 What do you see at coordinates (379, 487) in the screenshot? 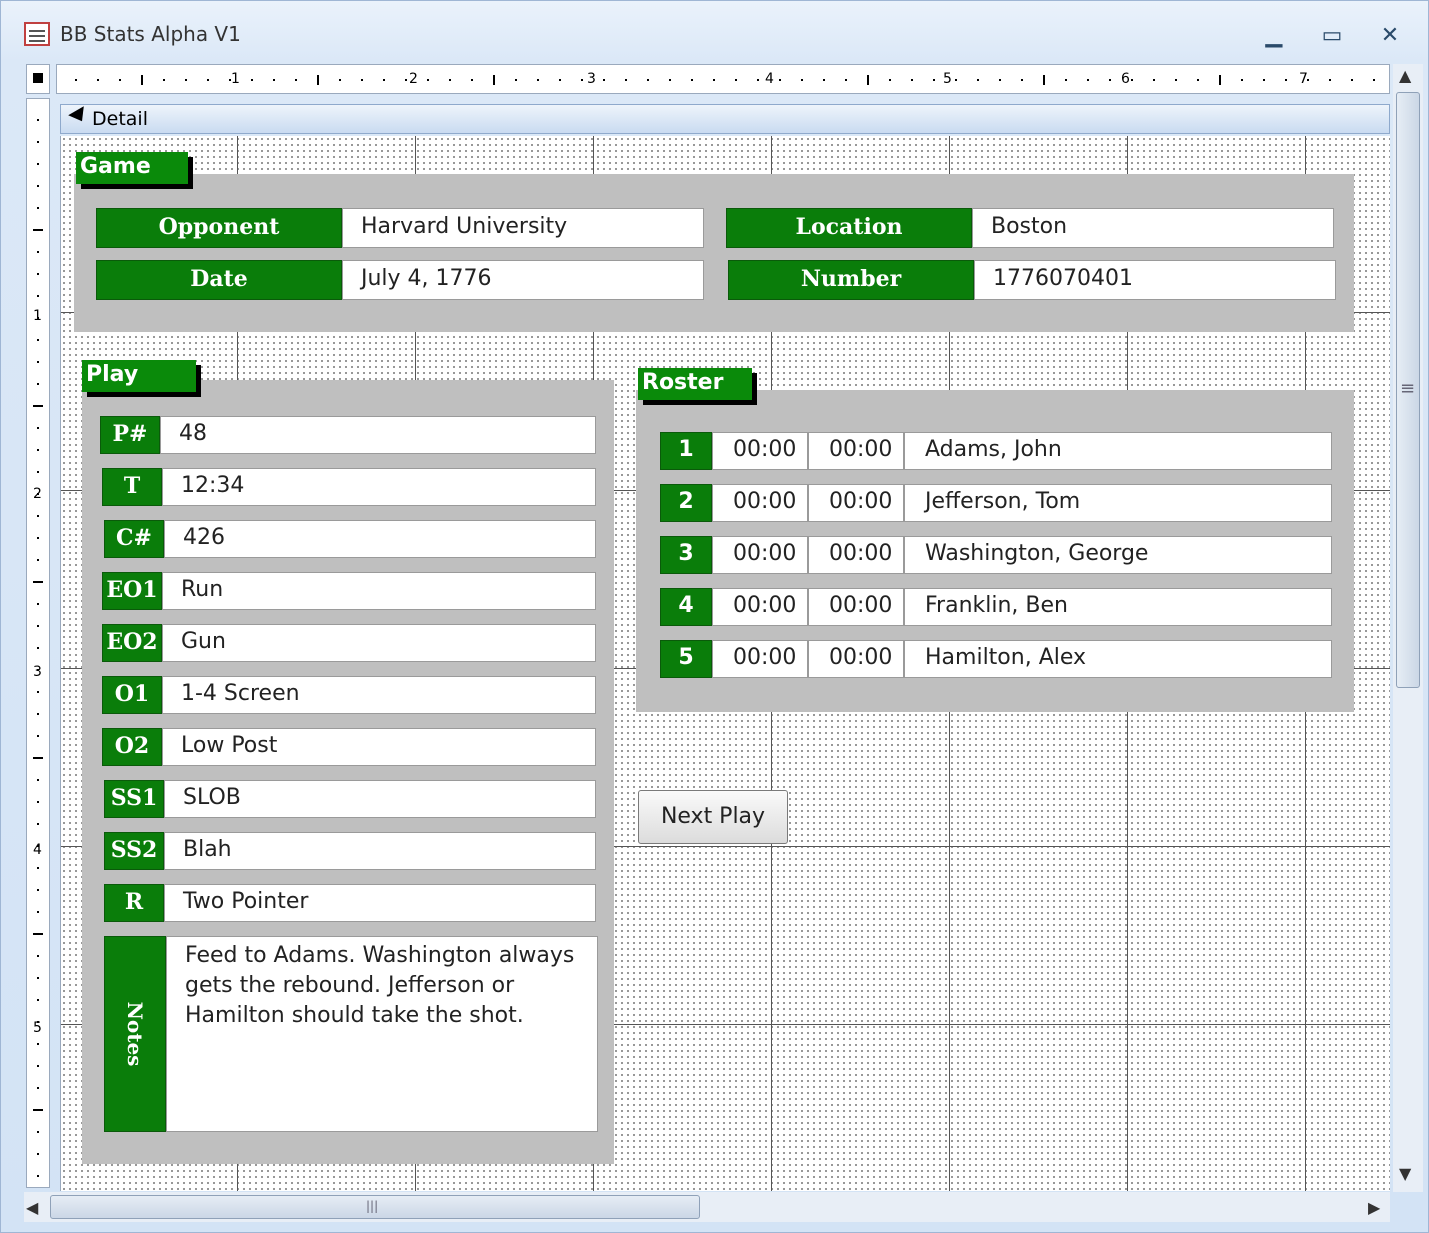
I see `play-field-input: 12:34` at bounding box center [379, 487].